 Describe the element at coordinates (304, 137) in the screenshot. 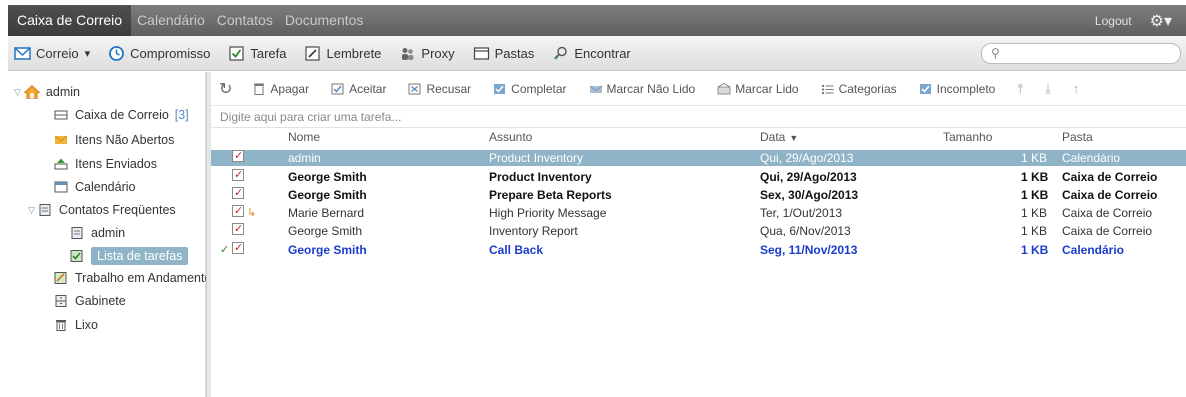

I see `column-header-name: Nome` at that location.